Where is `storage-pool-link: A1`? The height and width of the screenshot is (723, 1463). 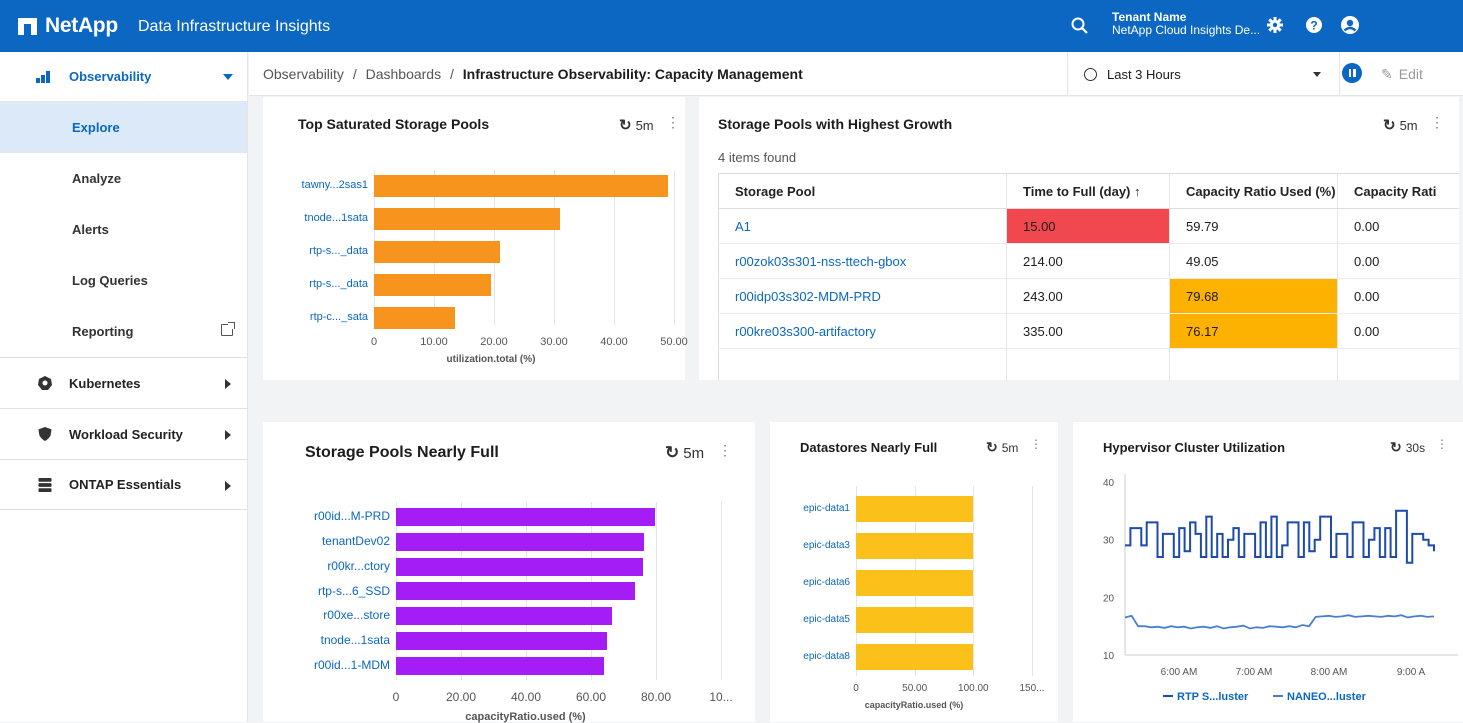
storage-pool-link: A1 is located at coordinates (862, 226).